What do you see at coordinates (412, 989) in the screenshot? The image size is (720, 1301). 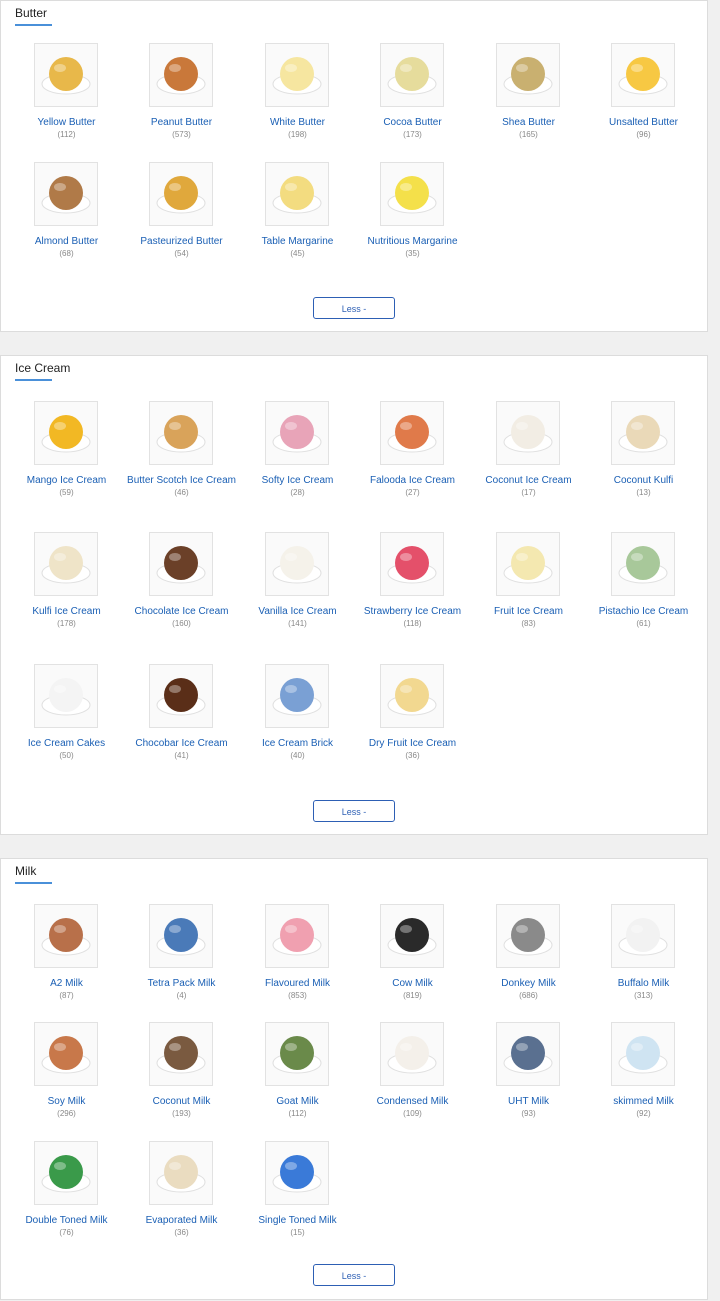 I see `category-item-name: Cow Milk (819)` at bounding box center [412, 989].